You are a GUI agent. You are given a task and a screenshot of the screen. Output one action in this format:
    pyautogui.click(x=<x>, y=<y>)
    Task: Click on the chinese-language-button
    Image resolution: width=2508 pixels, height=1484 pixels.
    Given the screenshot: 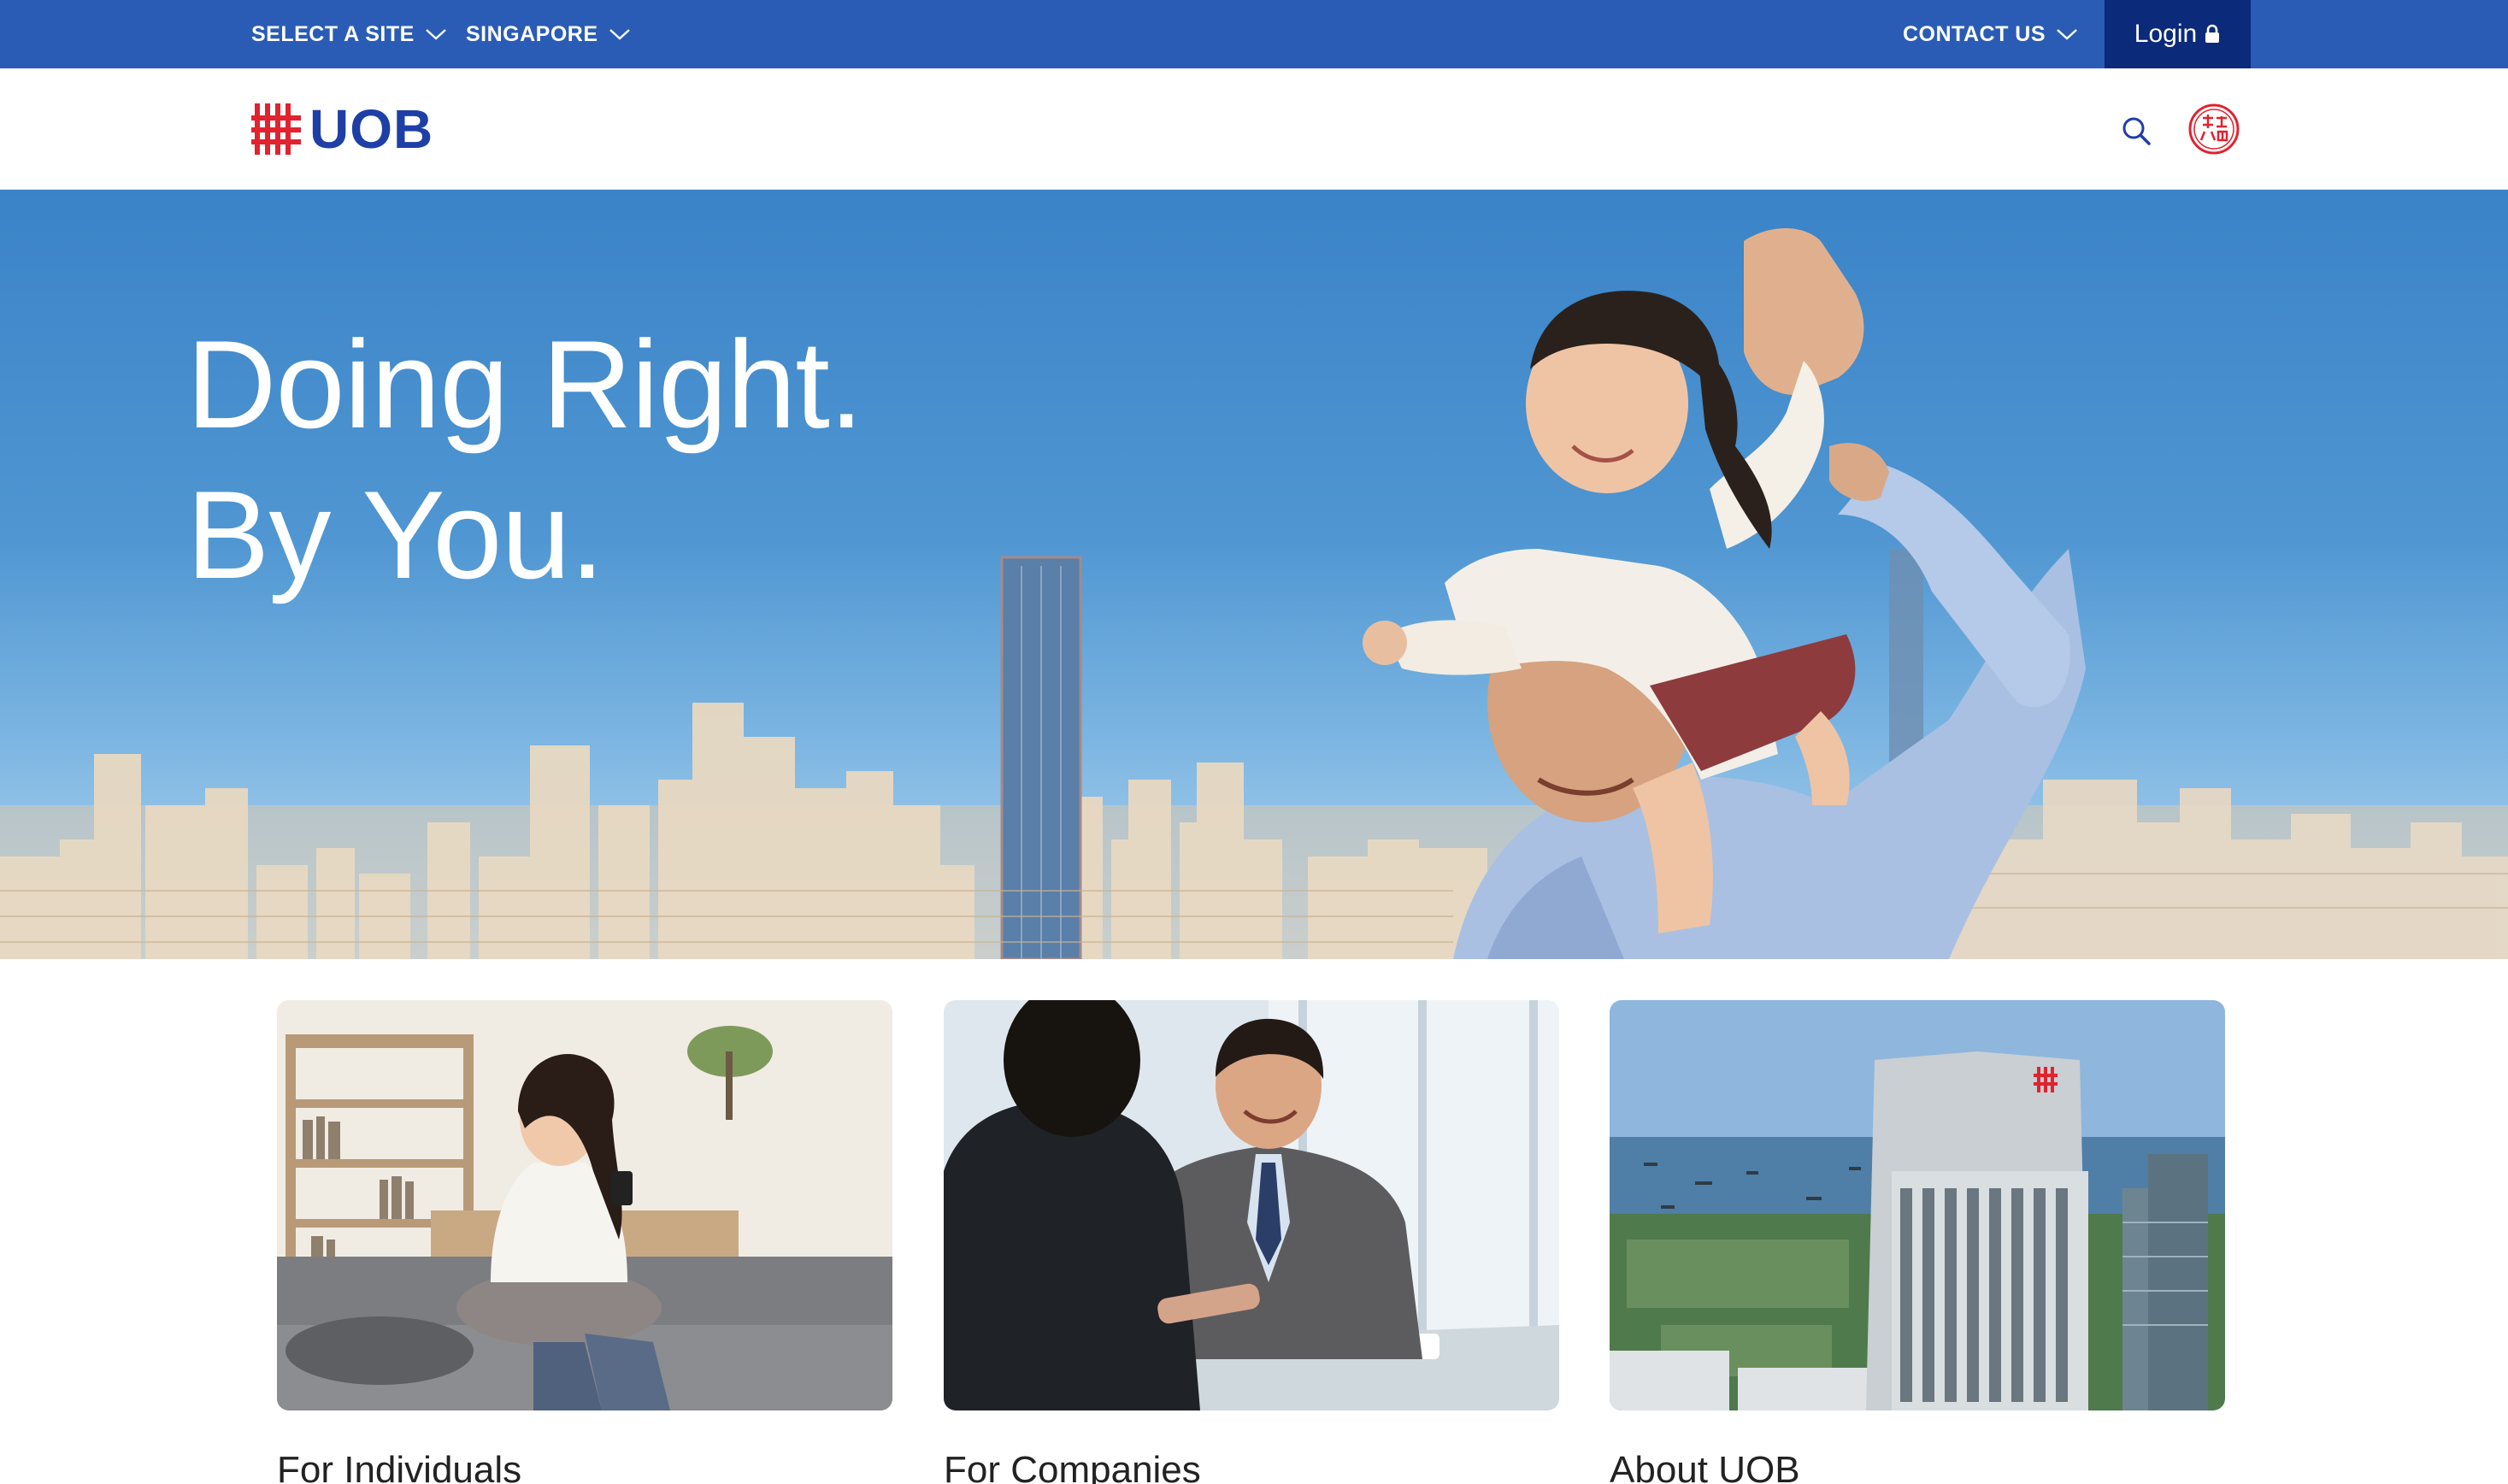 What is the action you would take?
    pyautogui.click(x=2213, y=129)
    